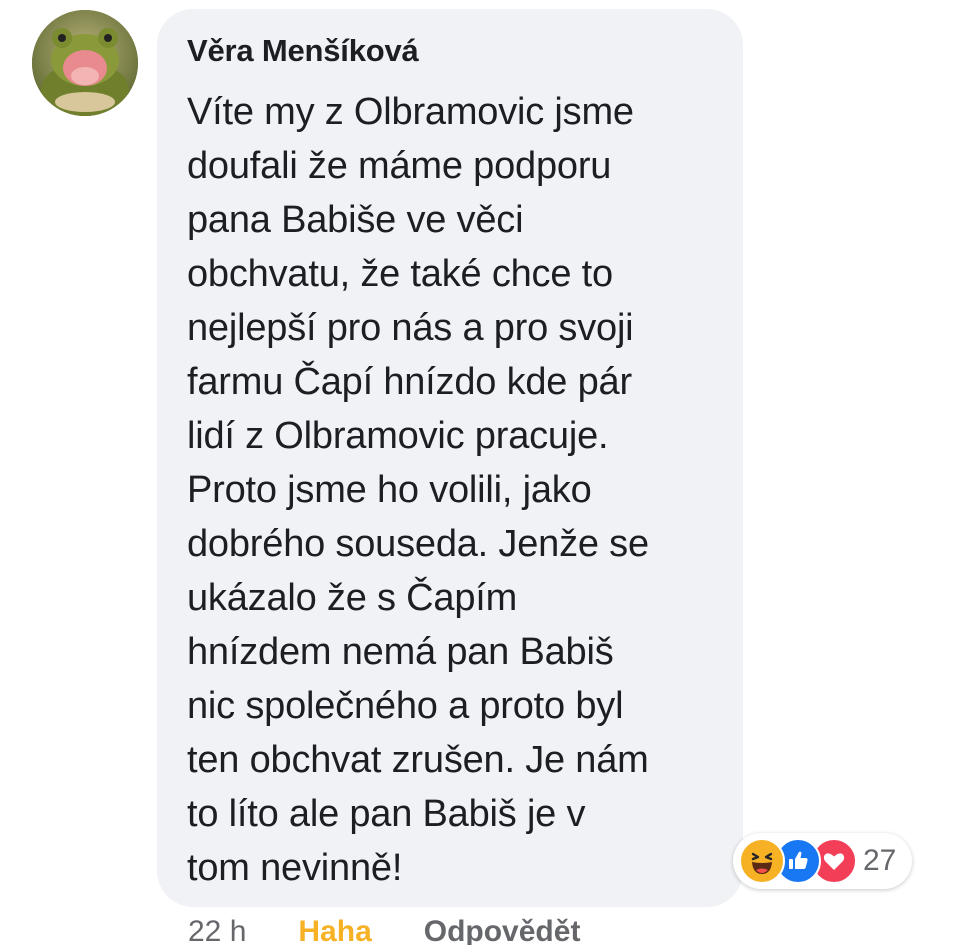  Describe the element at coordinates (334, 928) in the screenshot. I see `haha-reaction-button: Haha` at that location.